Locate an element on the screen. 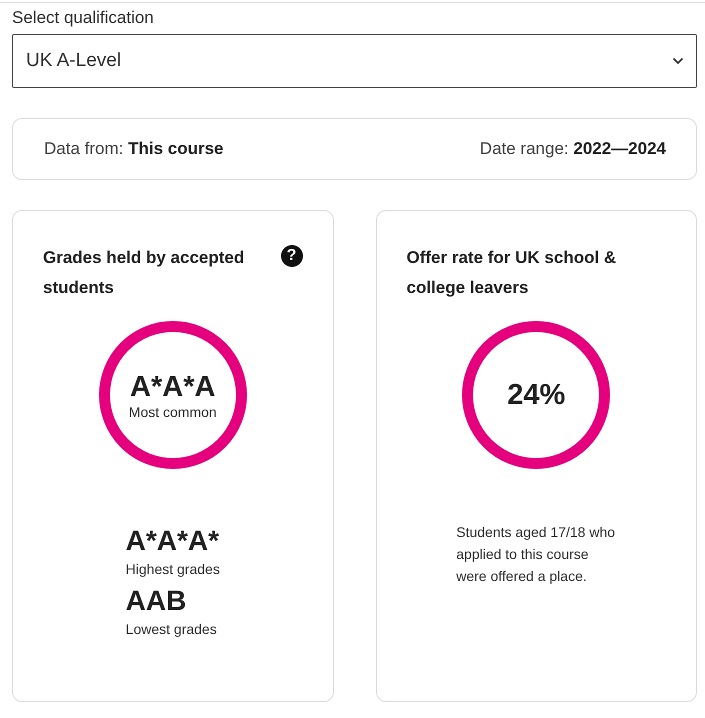 The height and width of the screenshot is (718, 705). card-title: Grades held by accepted students is located at coordinates (144, 273).